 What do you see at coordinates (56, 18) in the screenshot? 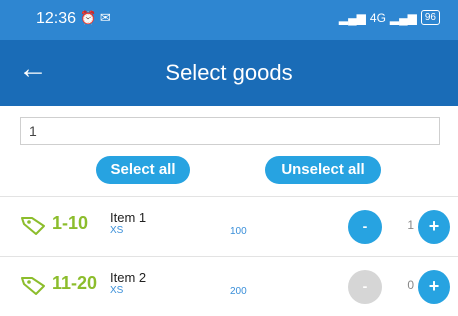
I see `status-time: 12:36` at bounding box center [56, 18].